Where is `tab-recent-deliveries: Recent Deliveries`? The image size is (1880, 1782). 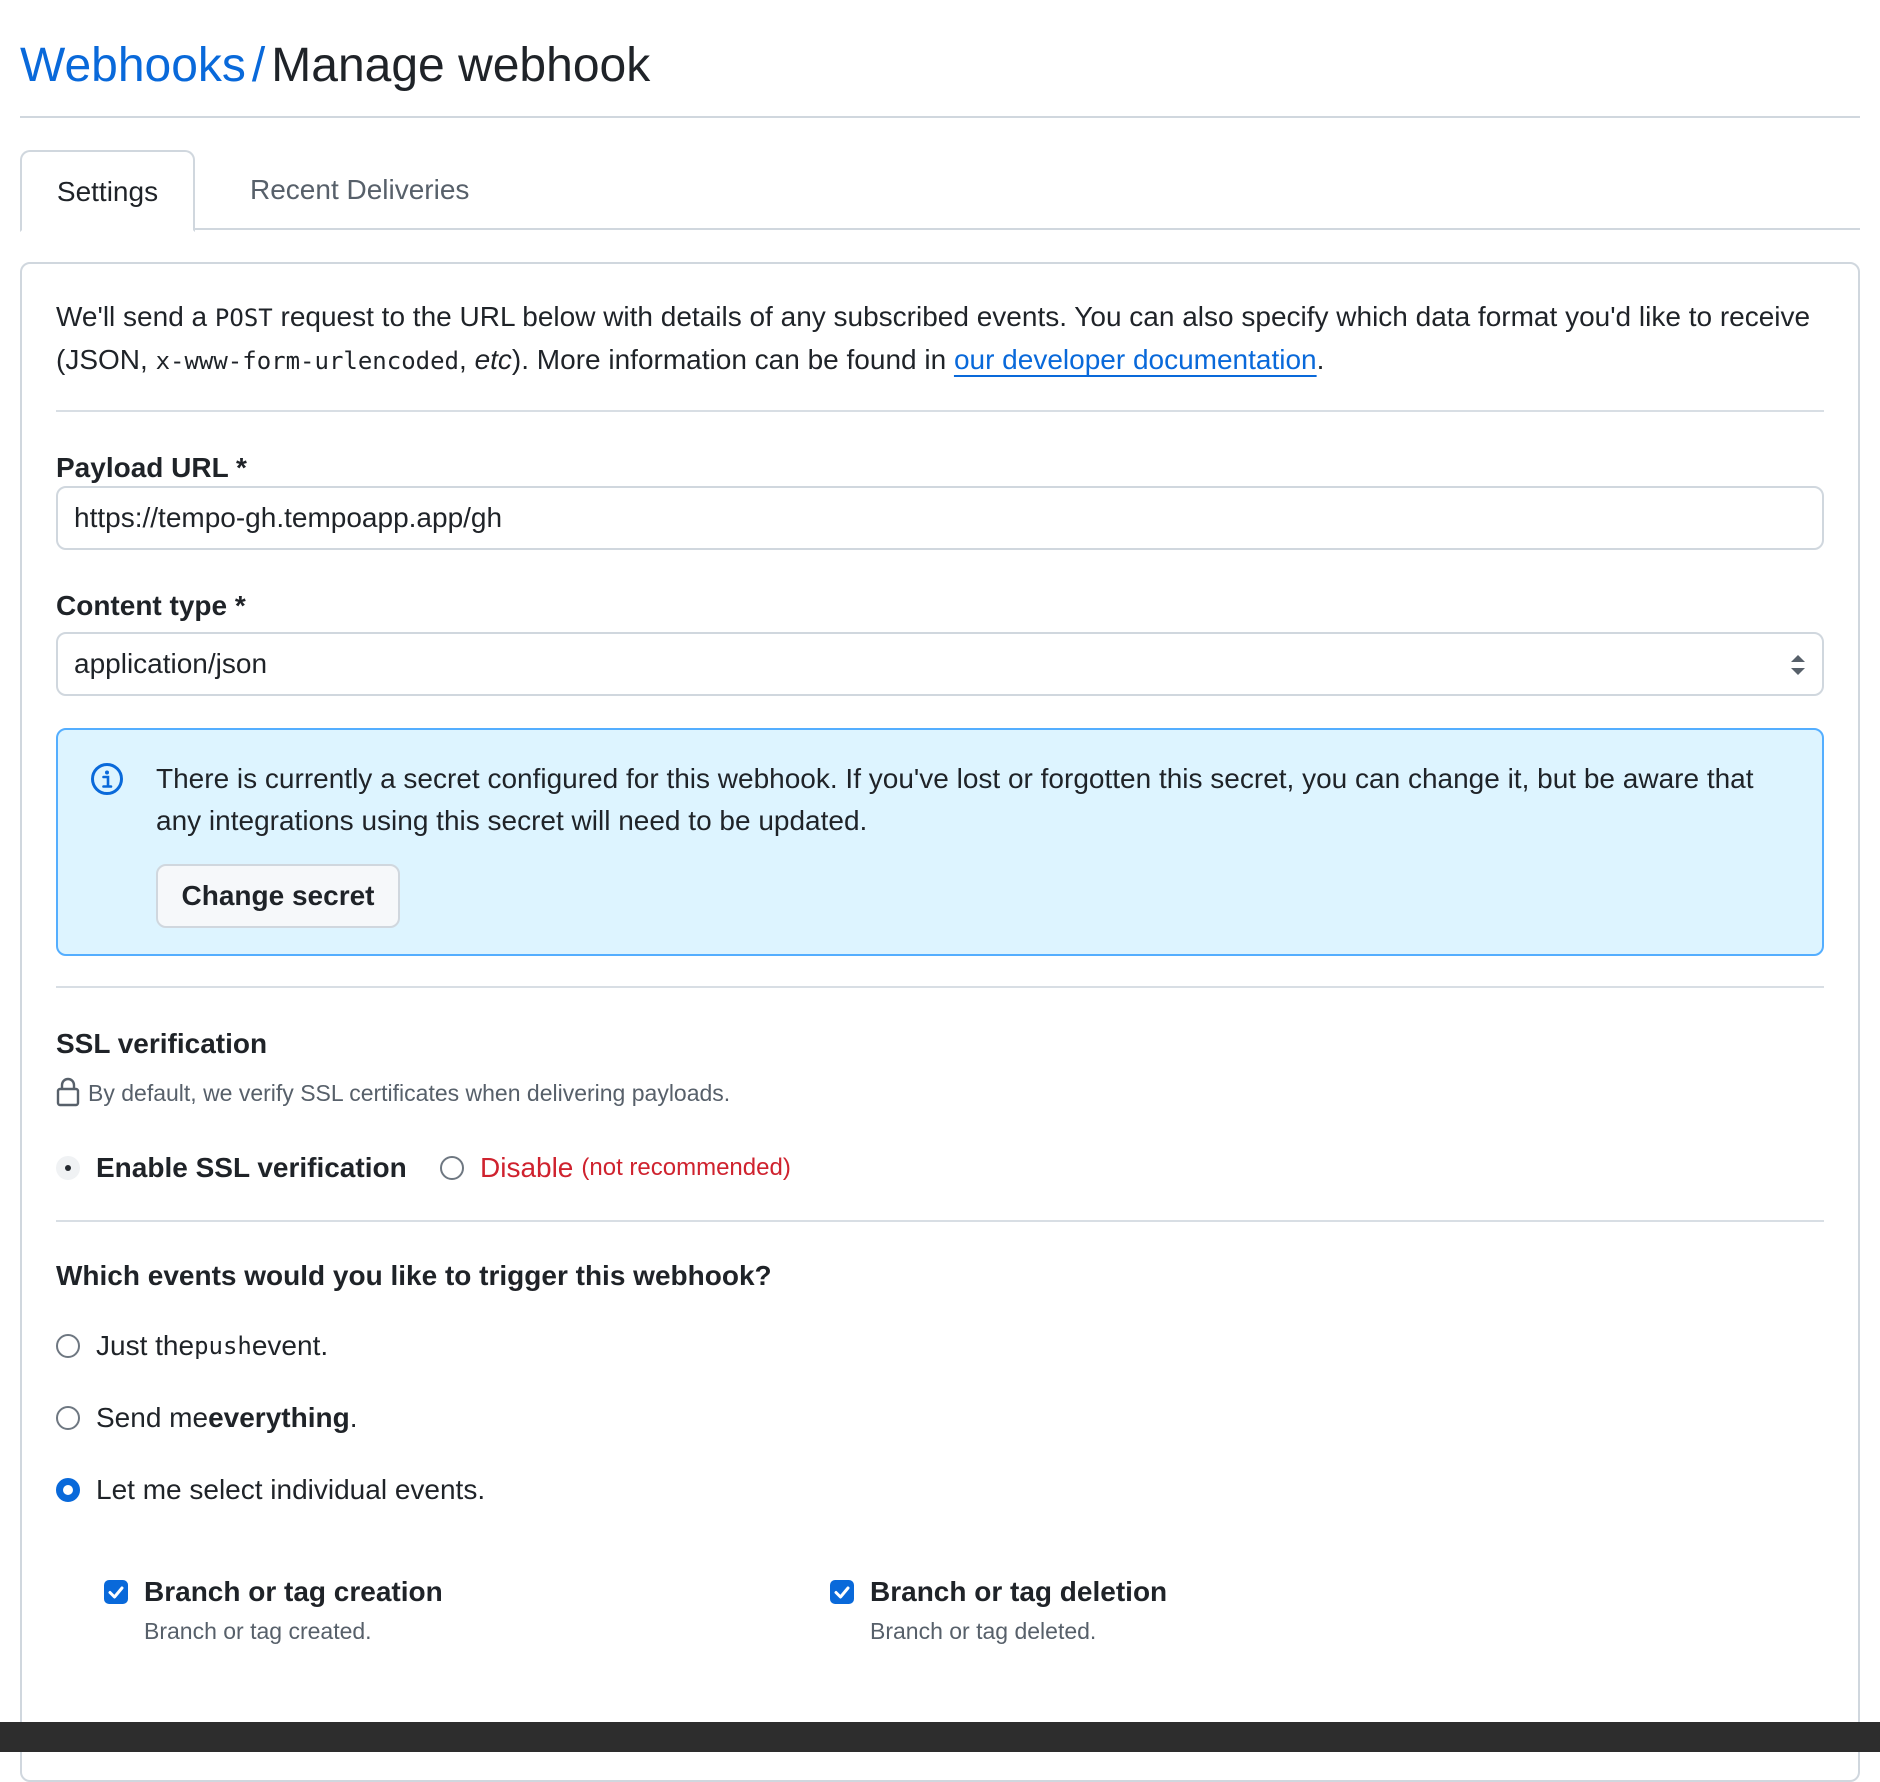
tab-recent-deliveries: Recent Deliveries is located at coordinates (359, 190).